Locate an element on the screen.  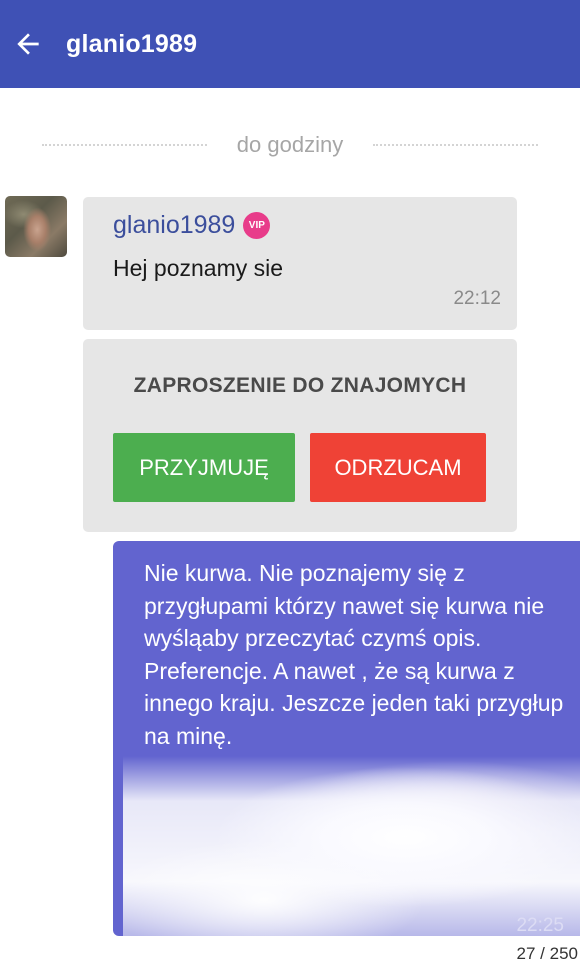
separator-line-right is located at coordinates (456, 145).